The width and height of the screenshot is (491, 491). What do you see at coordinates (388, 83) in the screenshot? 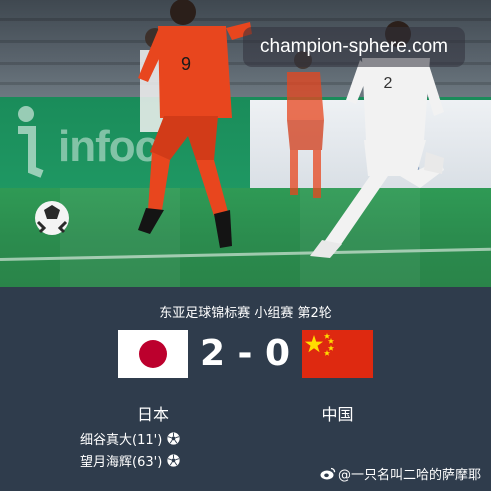
I see `svg-text: 2` at bounding box center [388, 83].